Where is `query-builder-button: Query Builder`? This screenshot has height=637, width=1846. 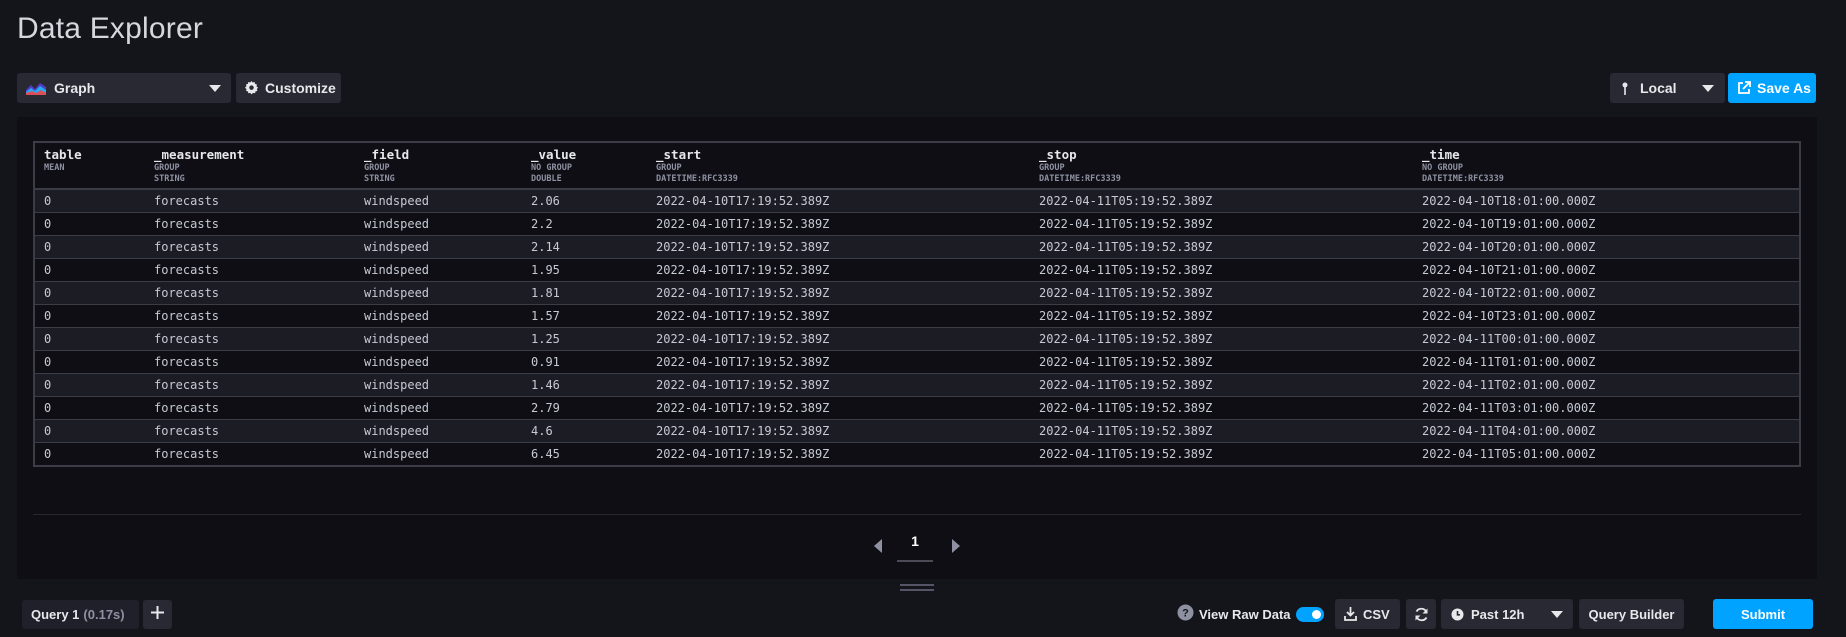 query-builder-button: Query Builder is located at coordinates (1631, 614).